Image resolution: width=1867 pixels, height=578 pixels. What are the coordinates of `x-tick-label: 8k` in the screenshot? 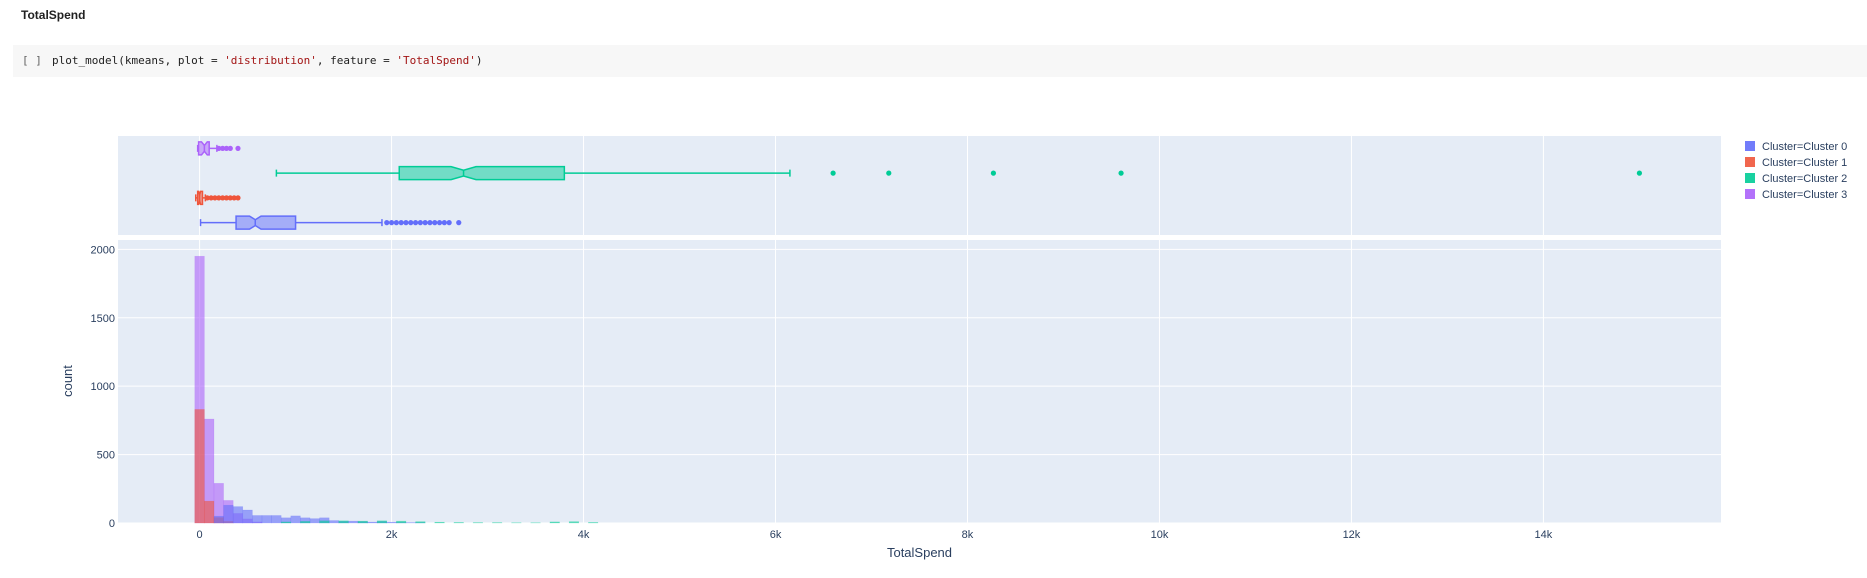 It's located at (968, 535).